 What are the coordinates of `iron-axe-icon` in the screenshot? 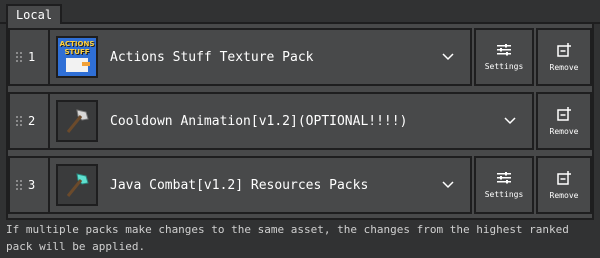 It's located at (77, 121).